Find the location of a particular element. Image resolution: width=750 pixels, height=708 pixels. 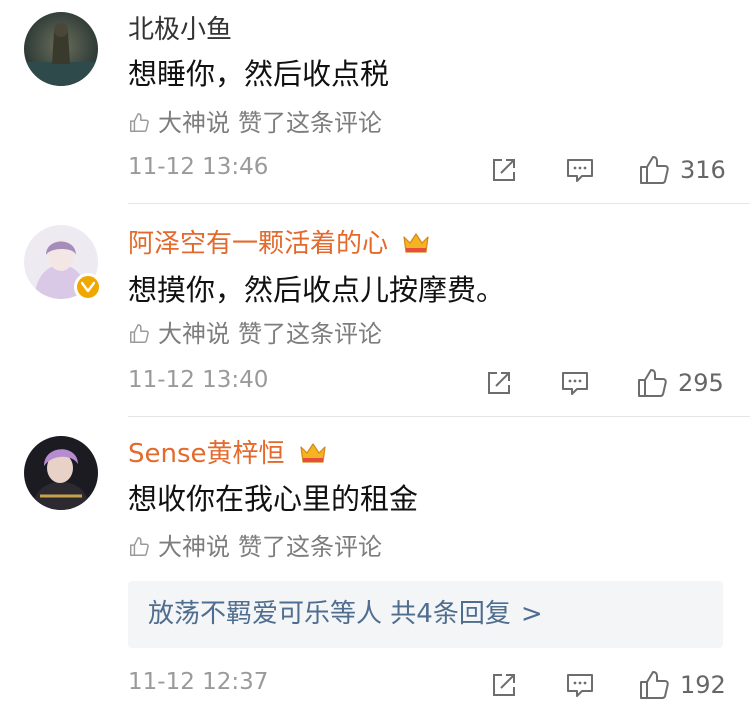

timestamp: 11-12 12:37 is located at coordinates (198, 682).